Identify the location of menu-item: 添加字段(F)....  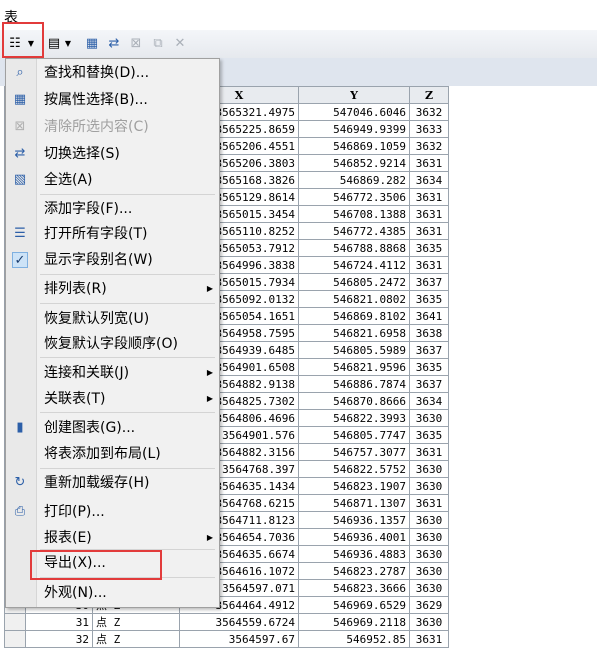
(112, 209).